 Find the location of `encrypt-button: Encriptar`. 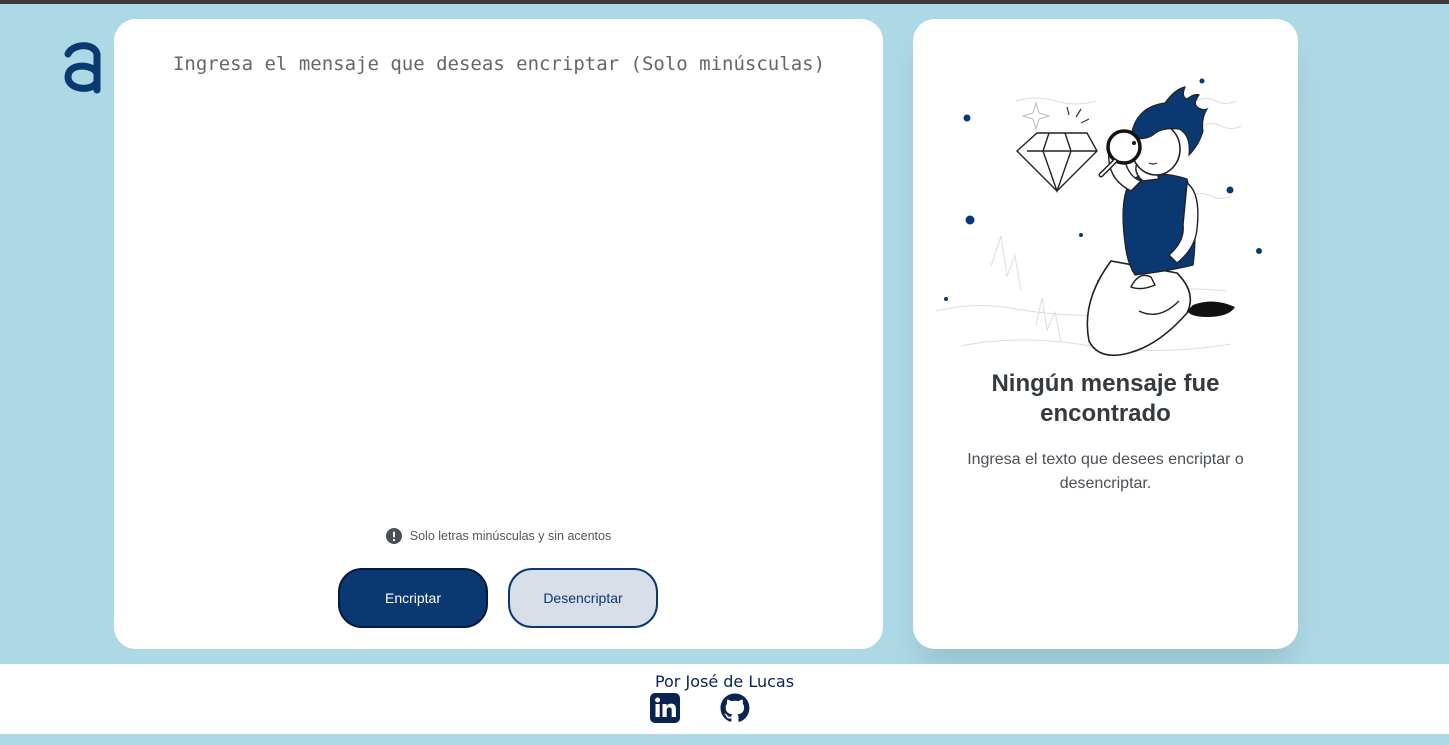

encrypt-button: Encriptar is located at coordinates (413, 598).